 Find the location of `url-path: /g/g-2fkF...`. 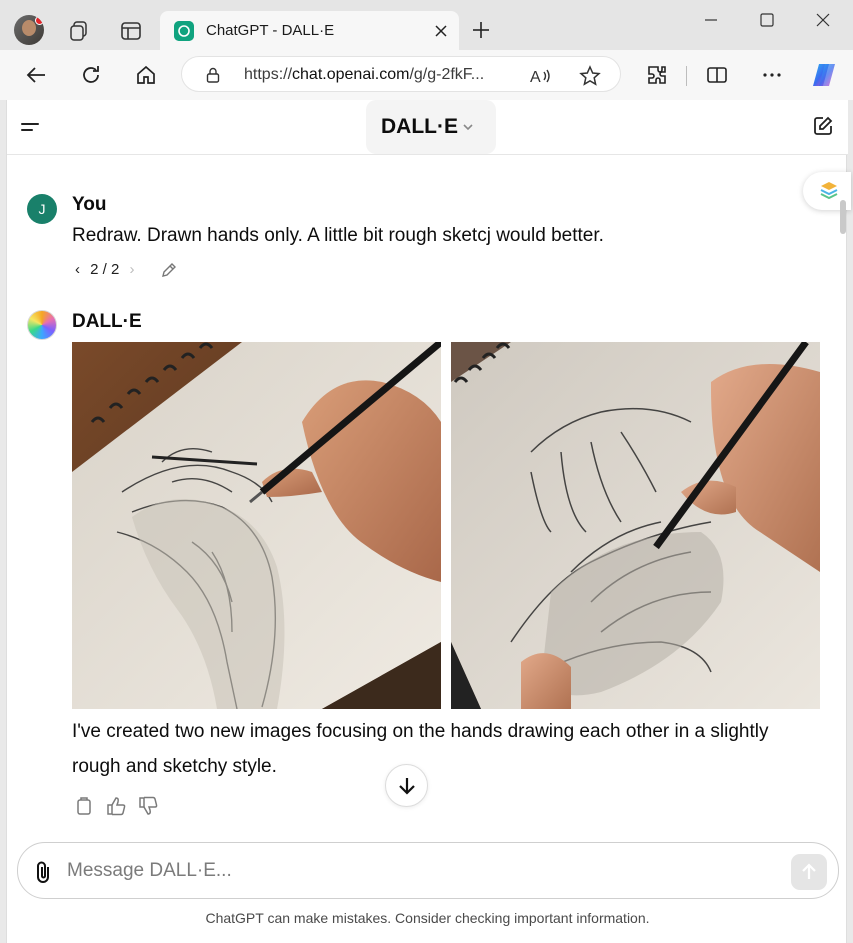

url-path: /g/g-2fkF... is located at coordinates (447, 74).